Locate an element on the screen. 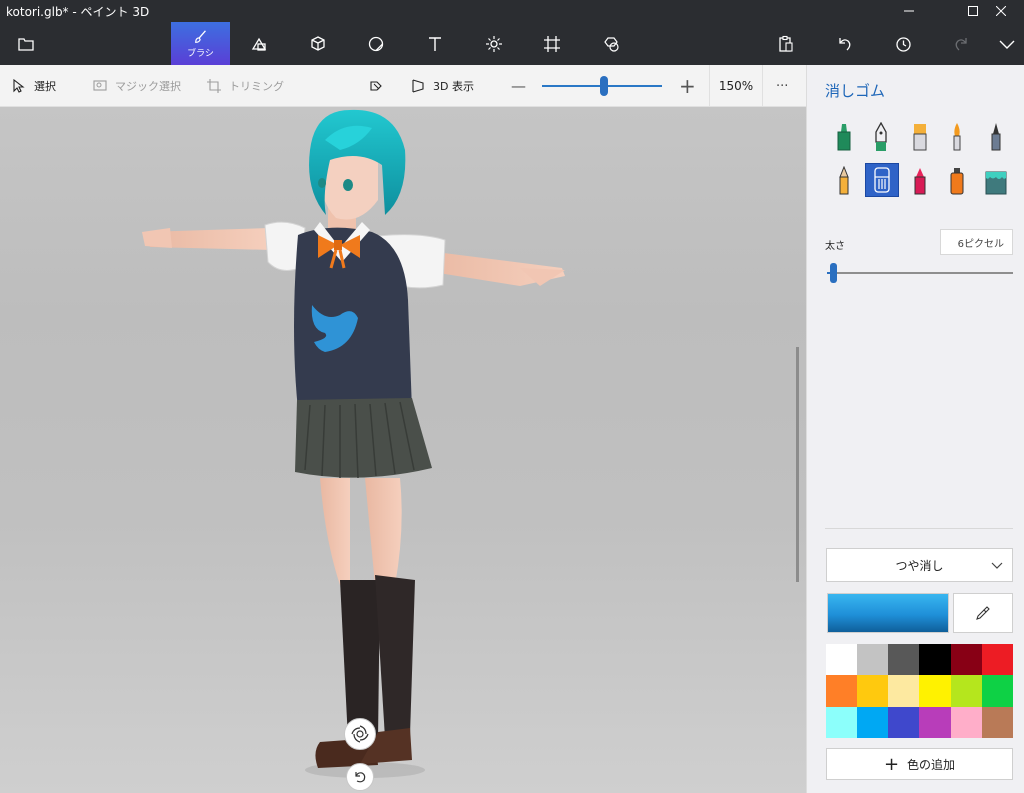 This screenshot has height=793, width=1024. menu-button is located at coordinates (26, 43).